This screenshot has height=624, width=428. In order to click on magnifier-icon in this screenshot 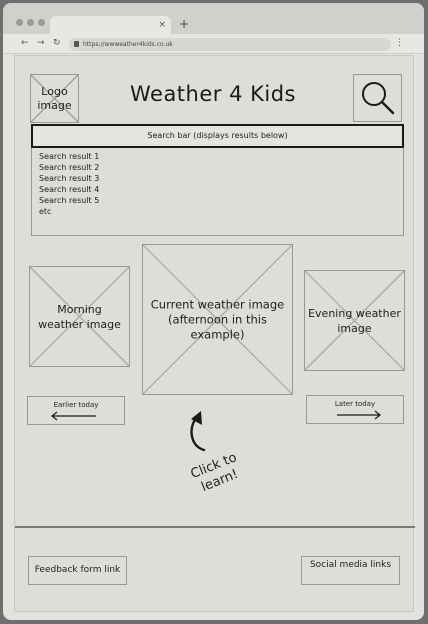, I will do `click(378, 98)`.